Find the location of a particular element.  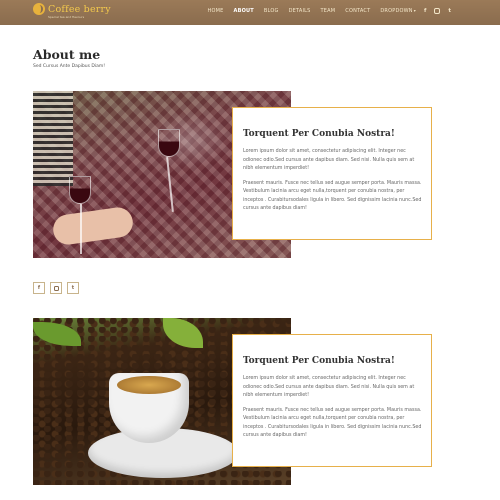

brand-logo: Coffee berry is located at coordinates (72, 9).